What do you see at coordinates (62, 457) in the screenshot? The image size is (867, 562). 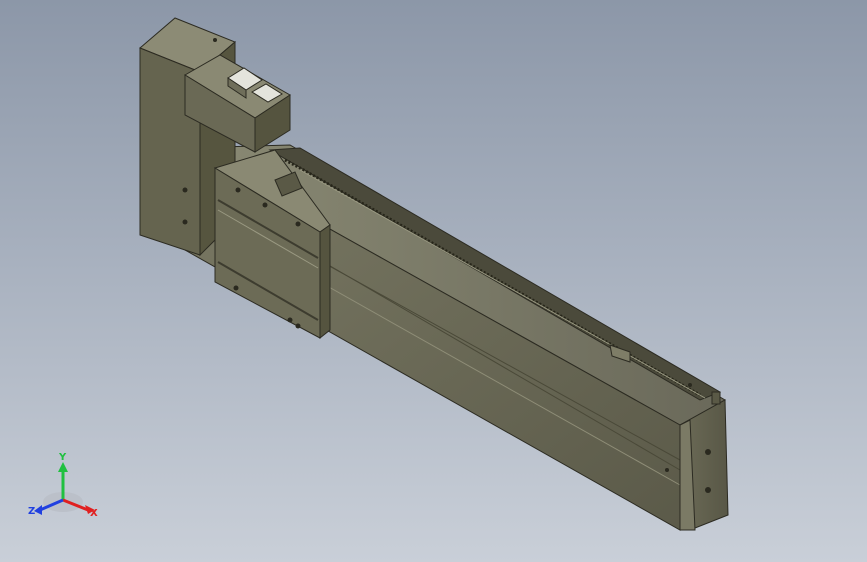 I see `y-axis-label: Y` at bounding box center [62, 457].